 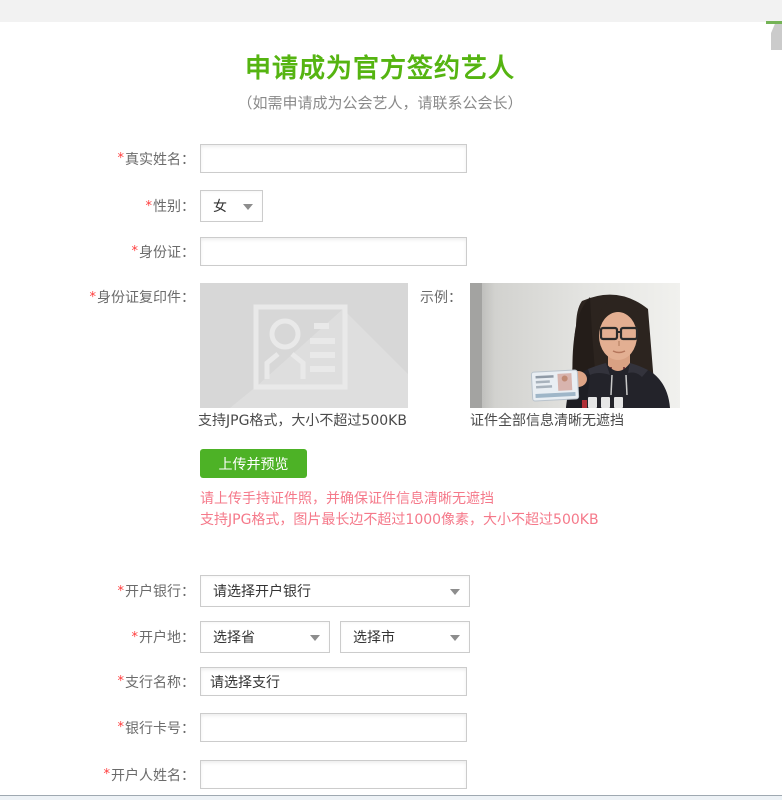 What do you see at coordinates (347, 499) in the screenshot?
I see `upload-warning-line1: 请上传手持证件照，并确保证件信息清晰无遮挡` at bounding box center [347, 499].